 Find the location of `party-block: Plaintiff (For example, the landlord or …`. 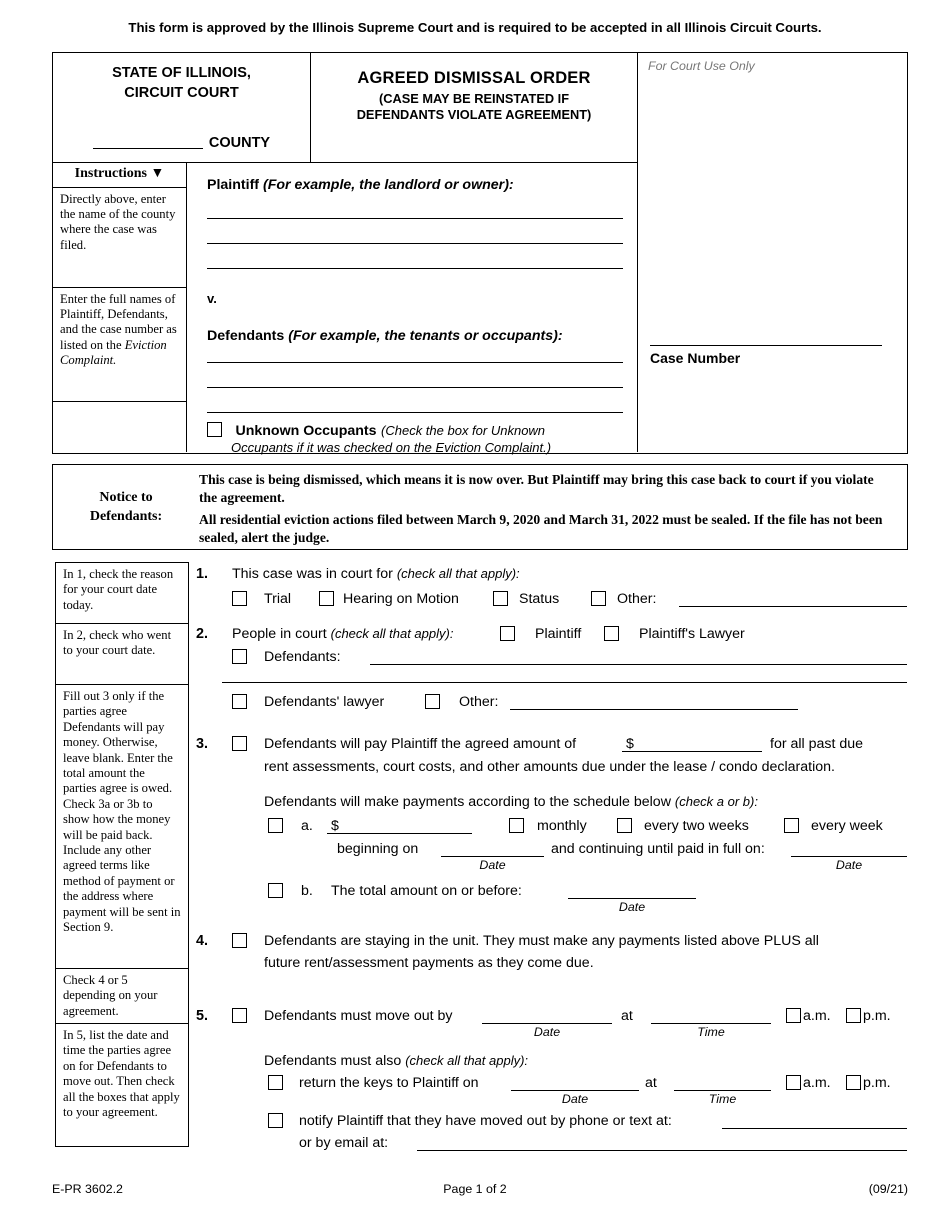

party-block: Plaintiff (For example, the landlord or … is located at coordinates (412, 309).